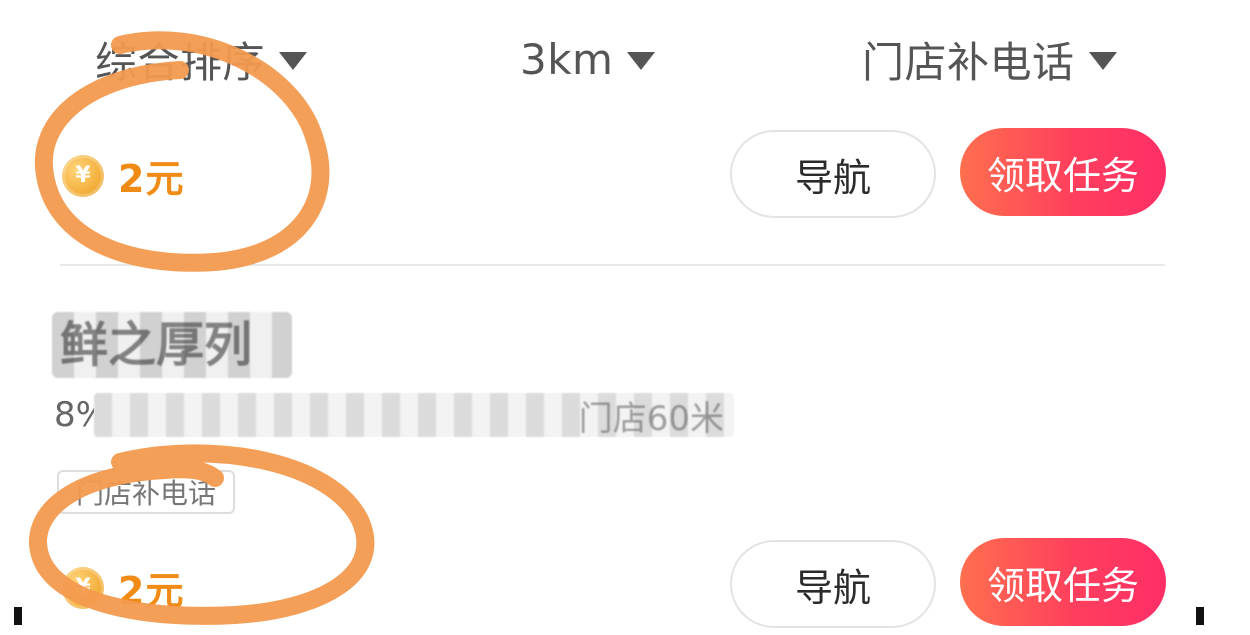 The image size is (1250, 635). Describe the element at coordinates (146, 492) in the screenshot. I see `task-type-tag: 门店补电话` at that location.